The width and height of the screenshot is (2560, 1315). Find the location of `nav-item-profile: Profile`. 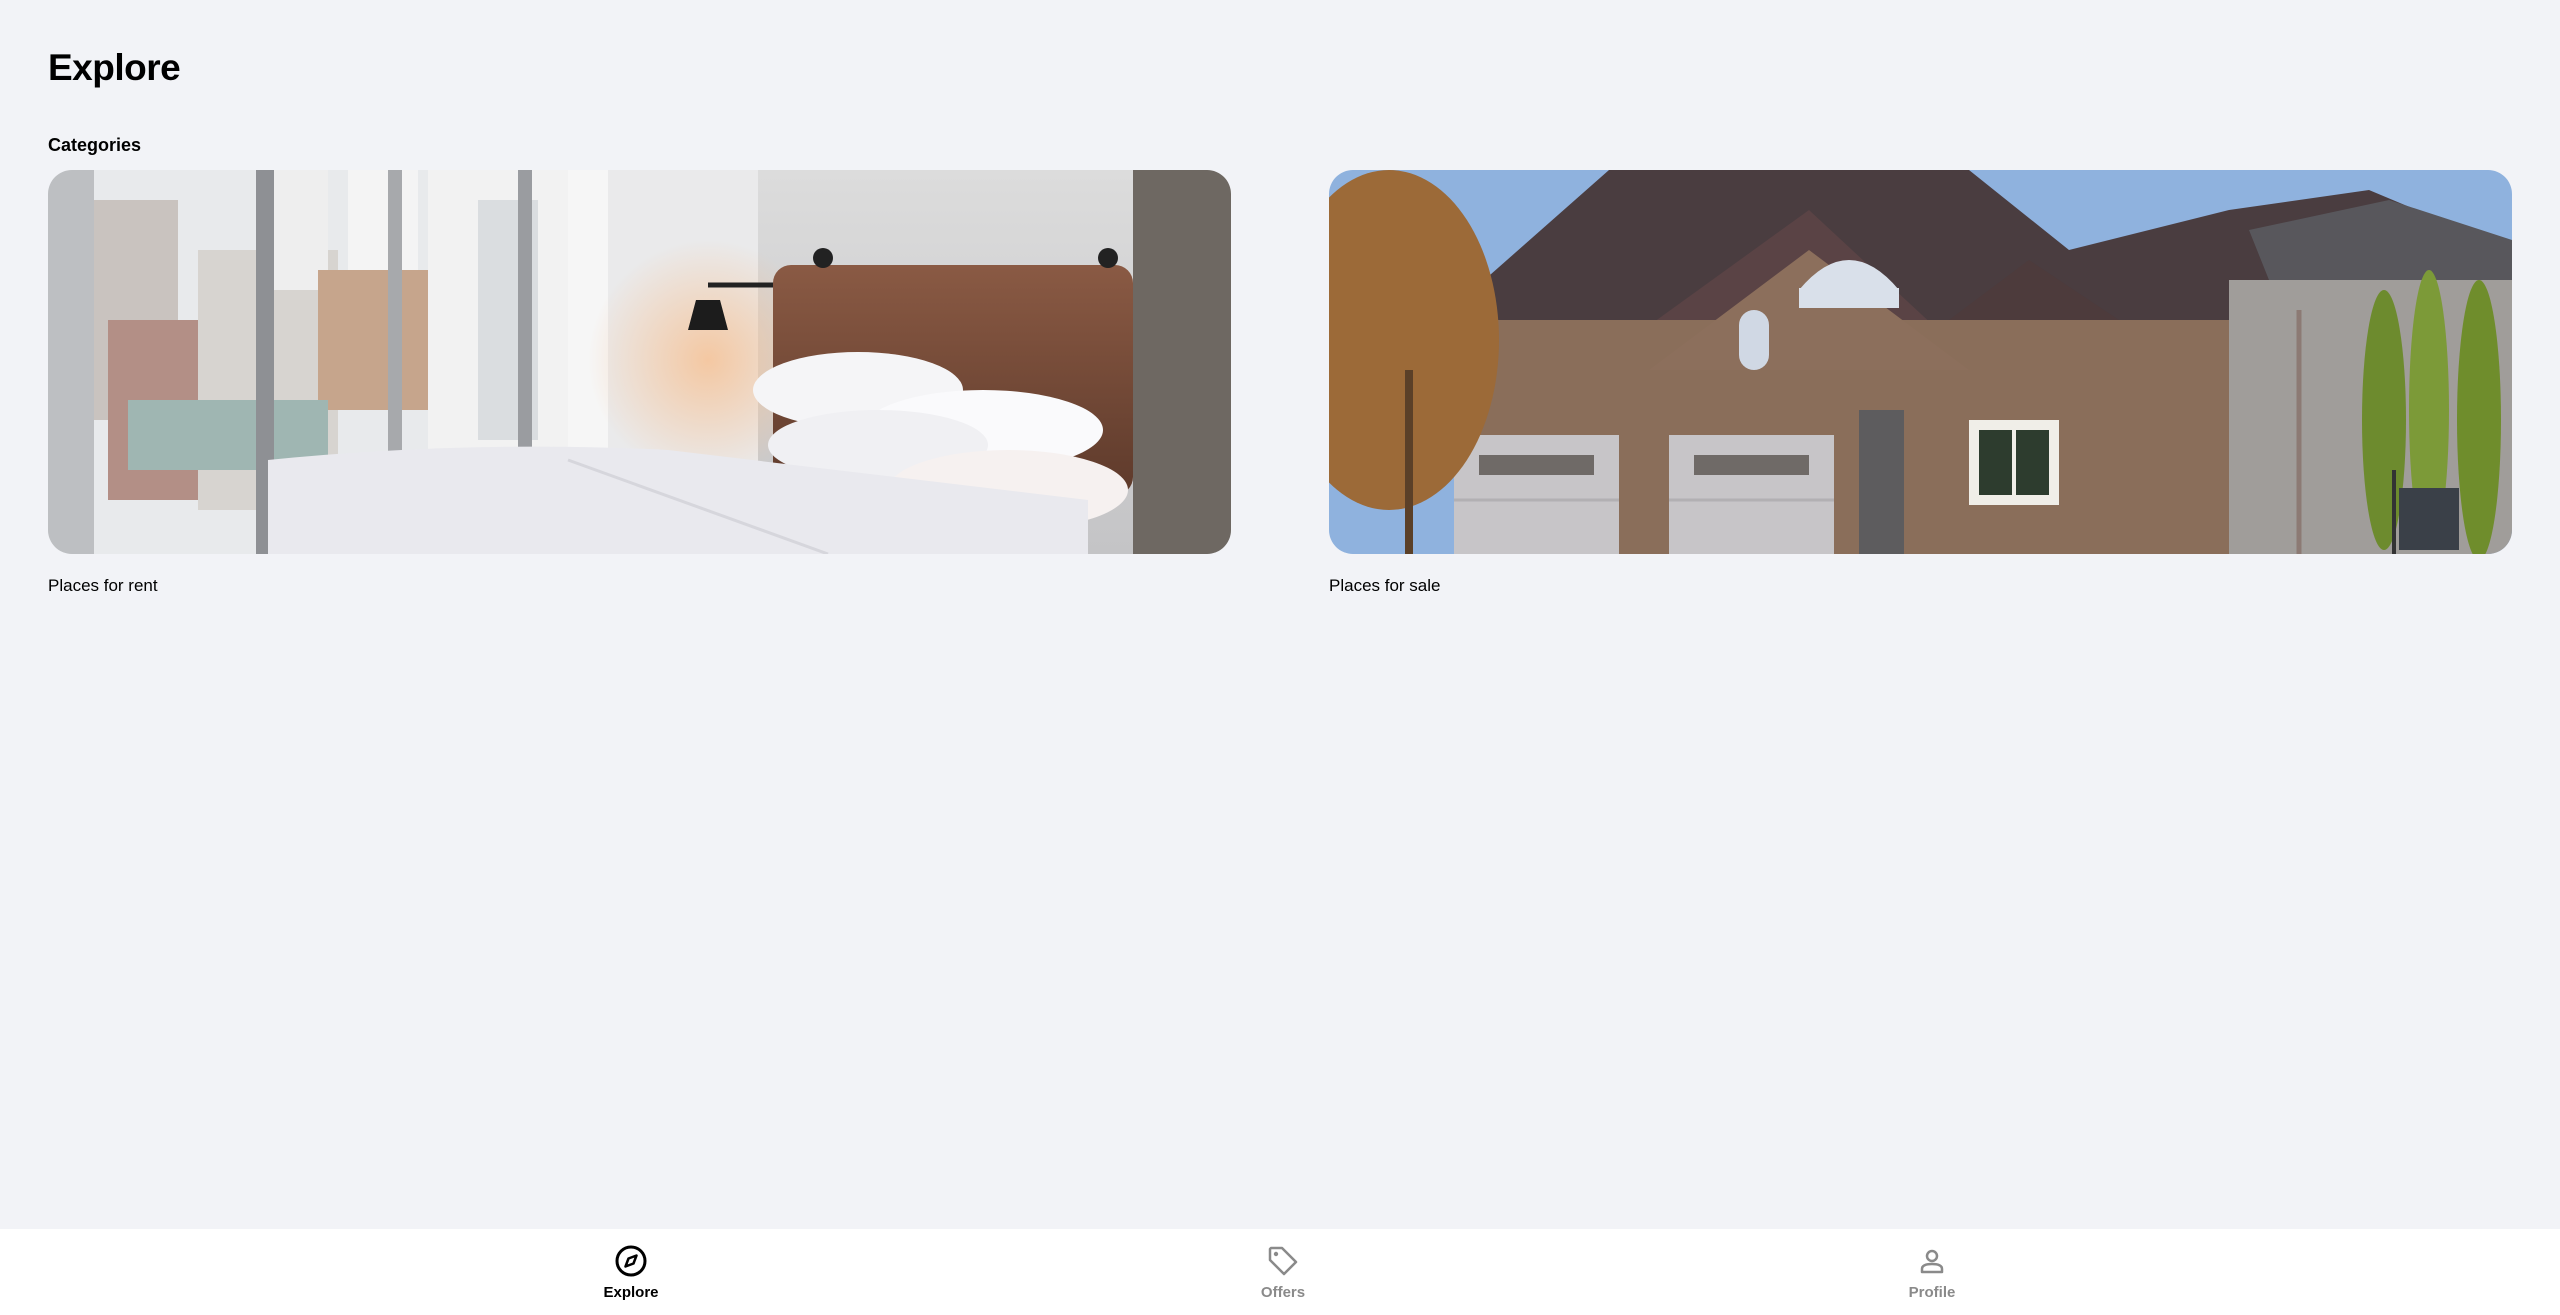

nav-item-profile: Profile is located at coordinates (1932, 1273).